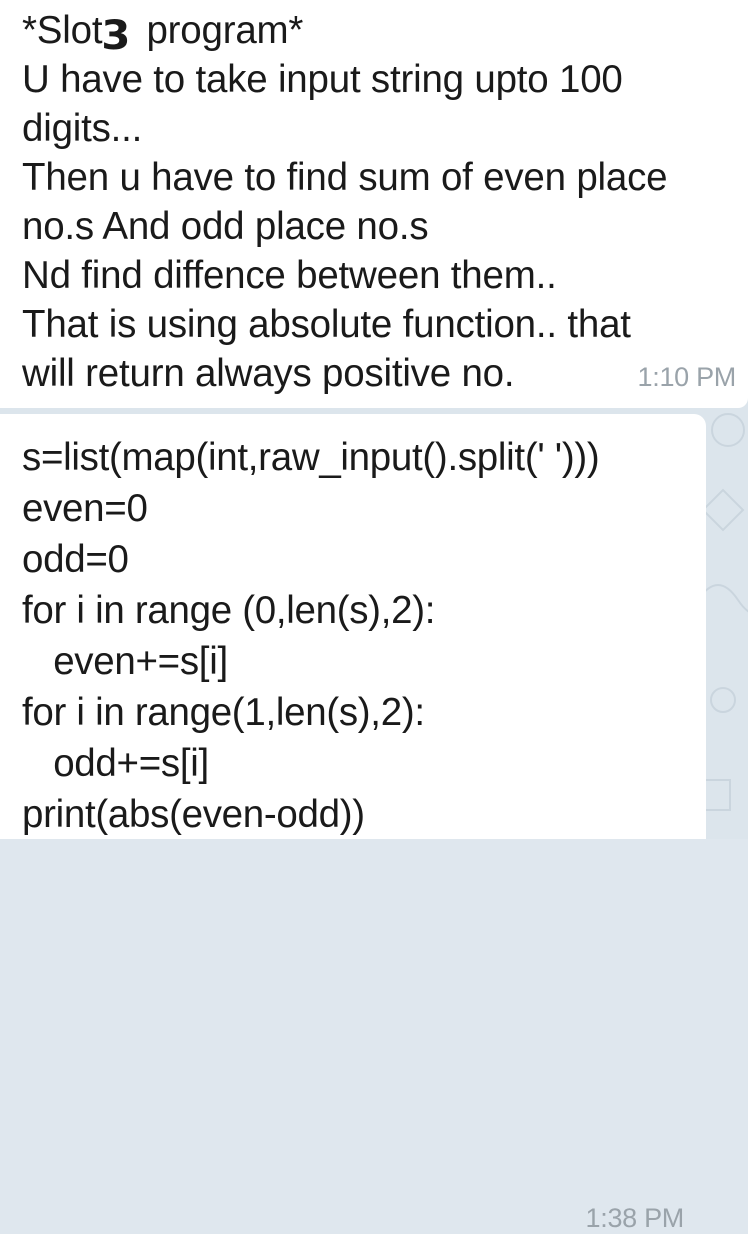 The image size is (748, 1234). Describe the element at coordinates (687, 377) in the screenshot. I see `message-timestamp: 1:10 PM` at that location.